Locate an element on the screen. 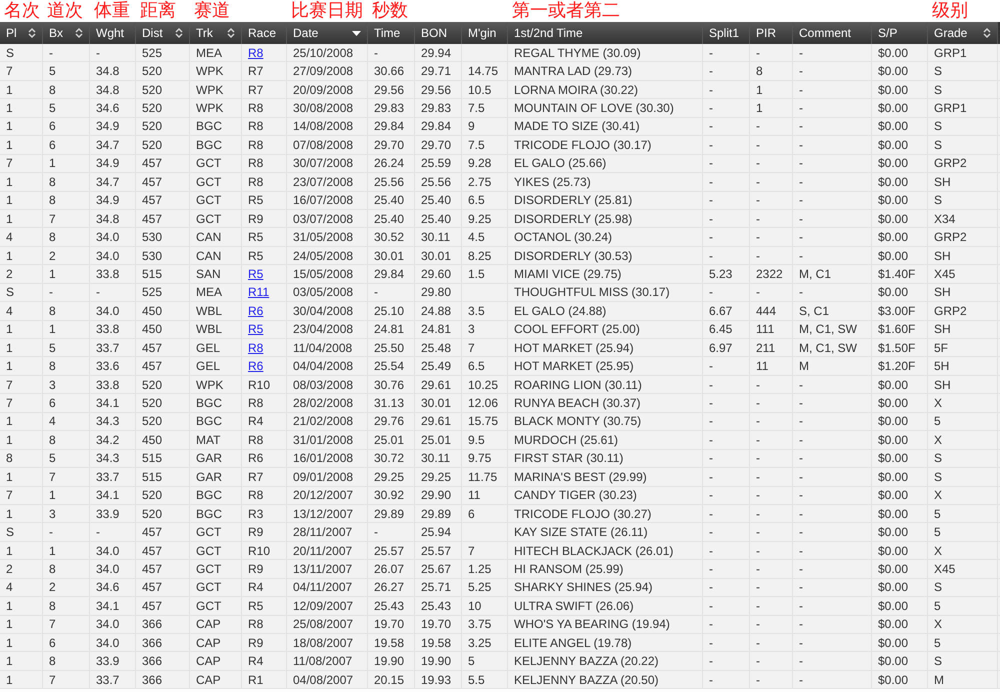 This screenshot has width=1000, height=692. table-cell: 25.49 is located at coordinates (436, 366).